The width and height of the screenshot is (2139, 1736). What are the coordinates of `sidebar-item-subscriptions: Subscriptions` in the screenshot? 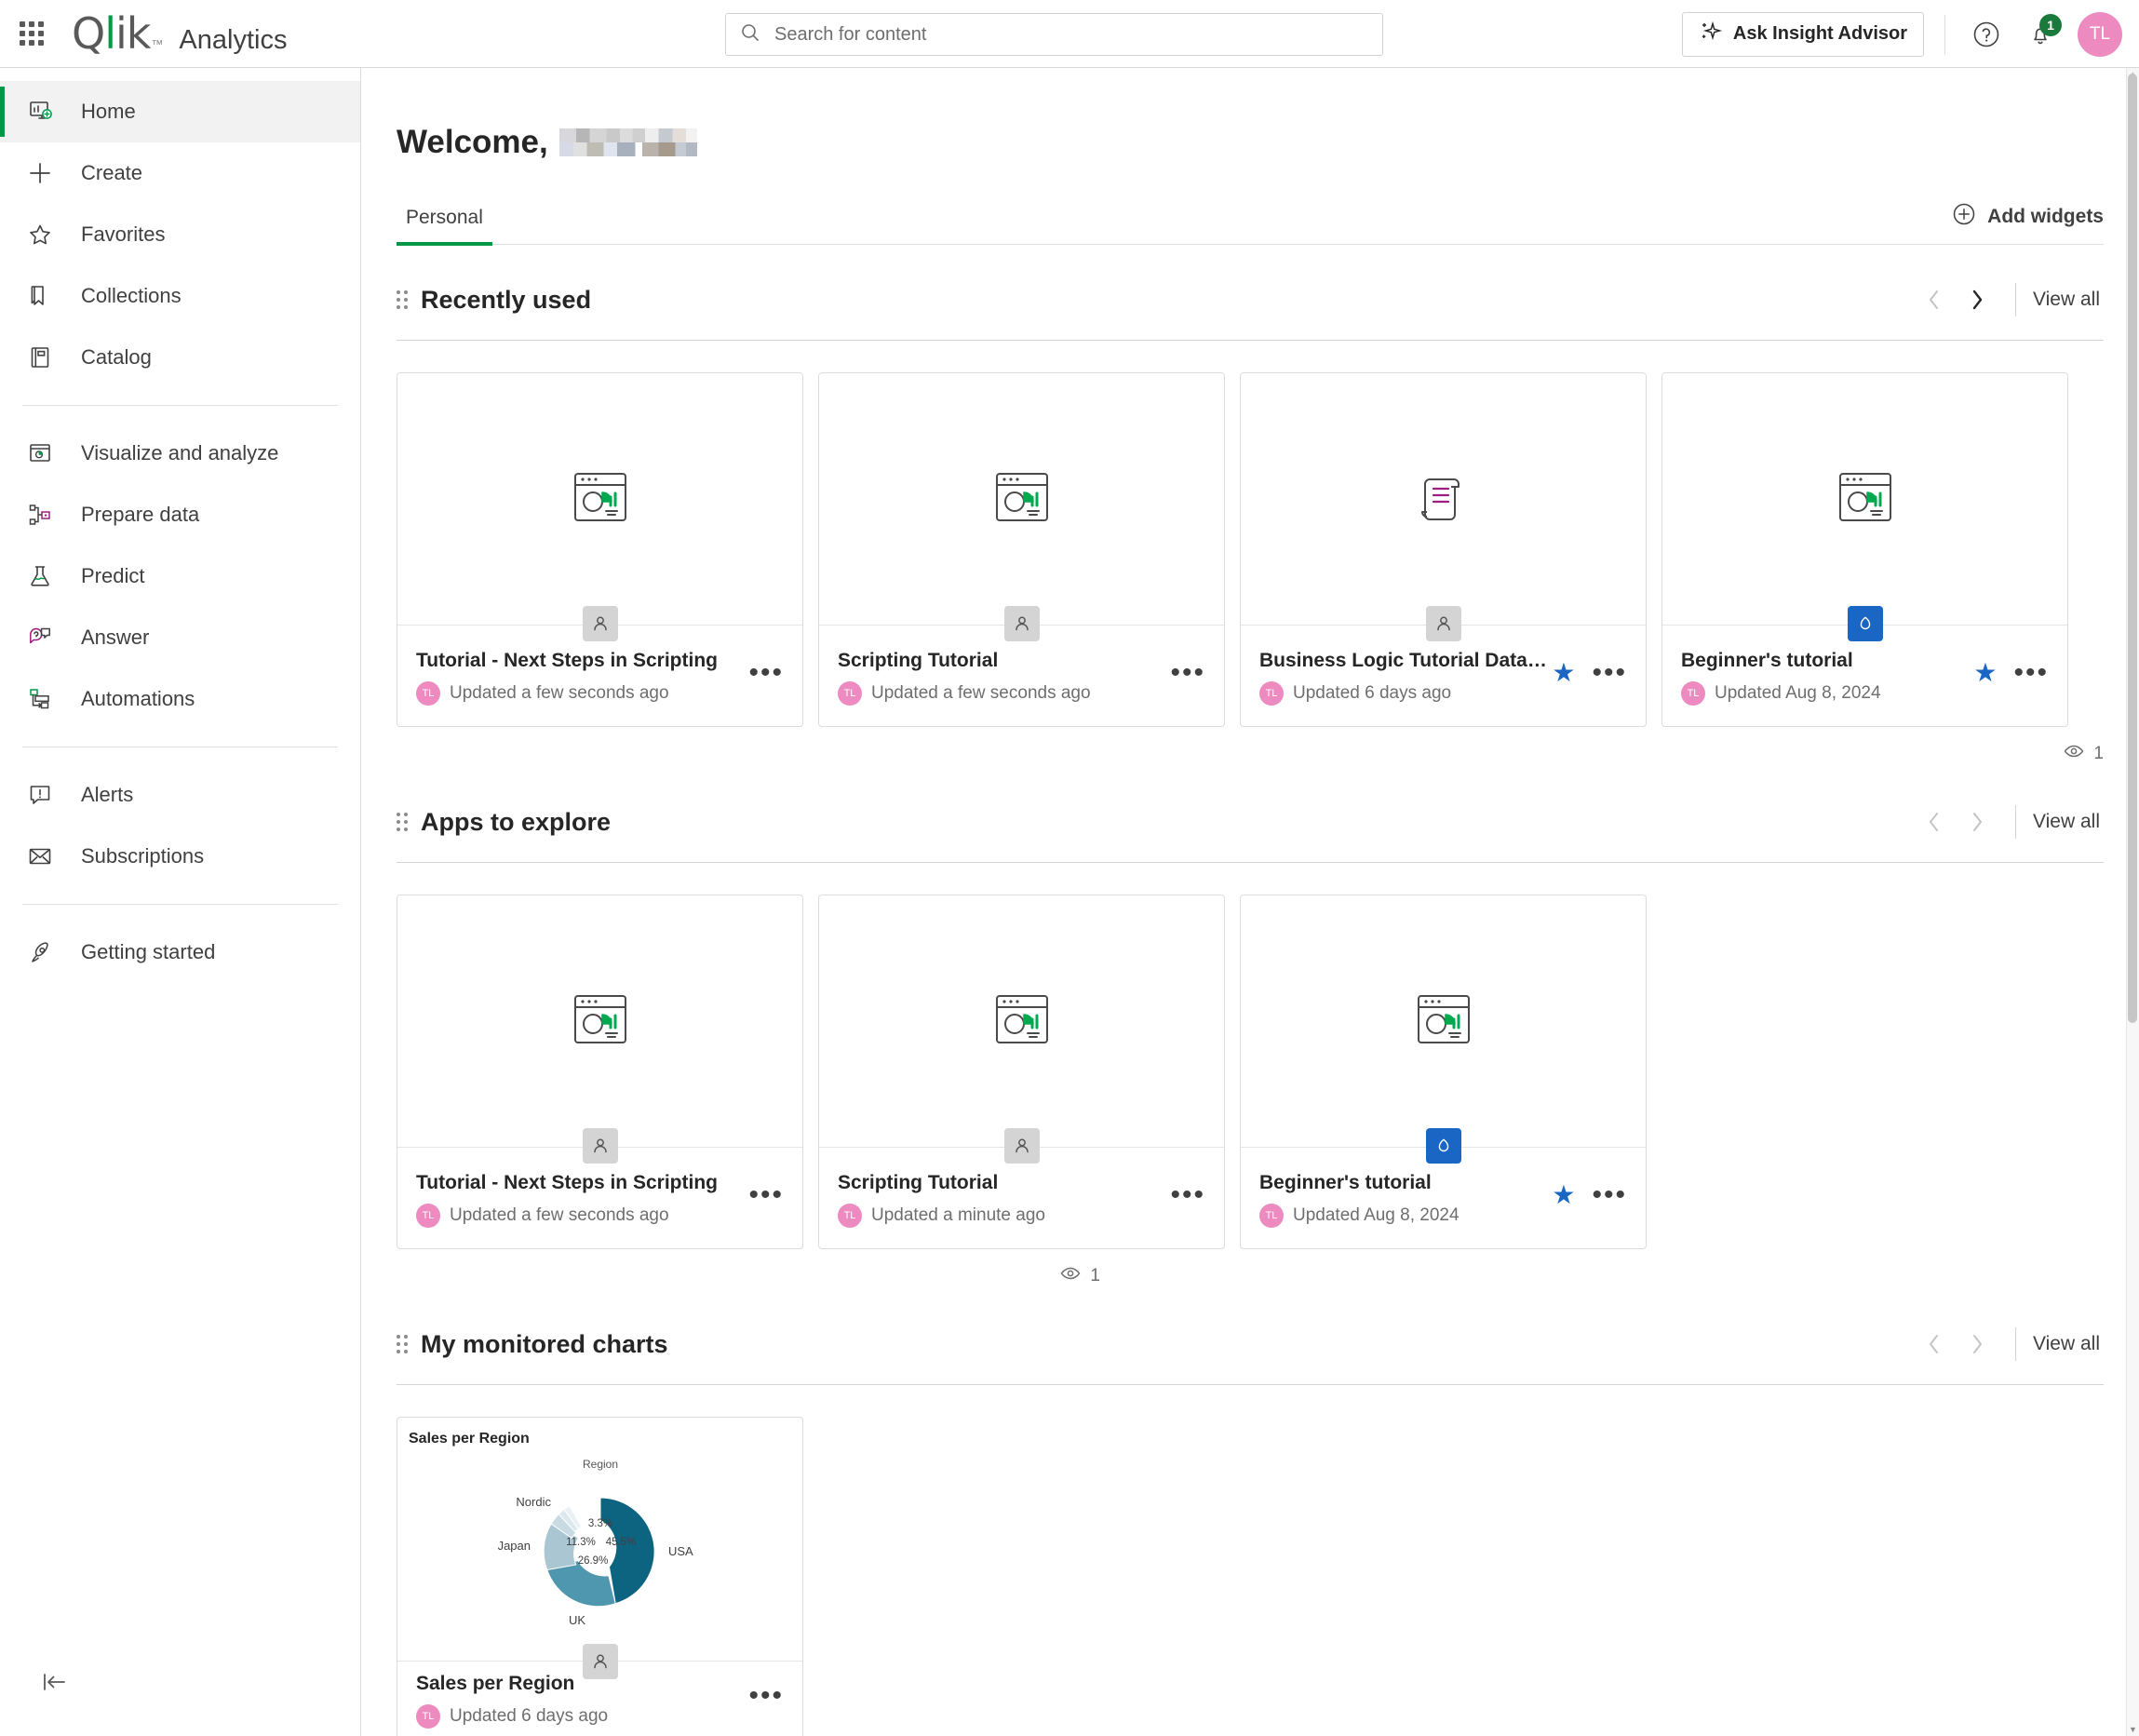 It's located at (180, 857).